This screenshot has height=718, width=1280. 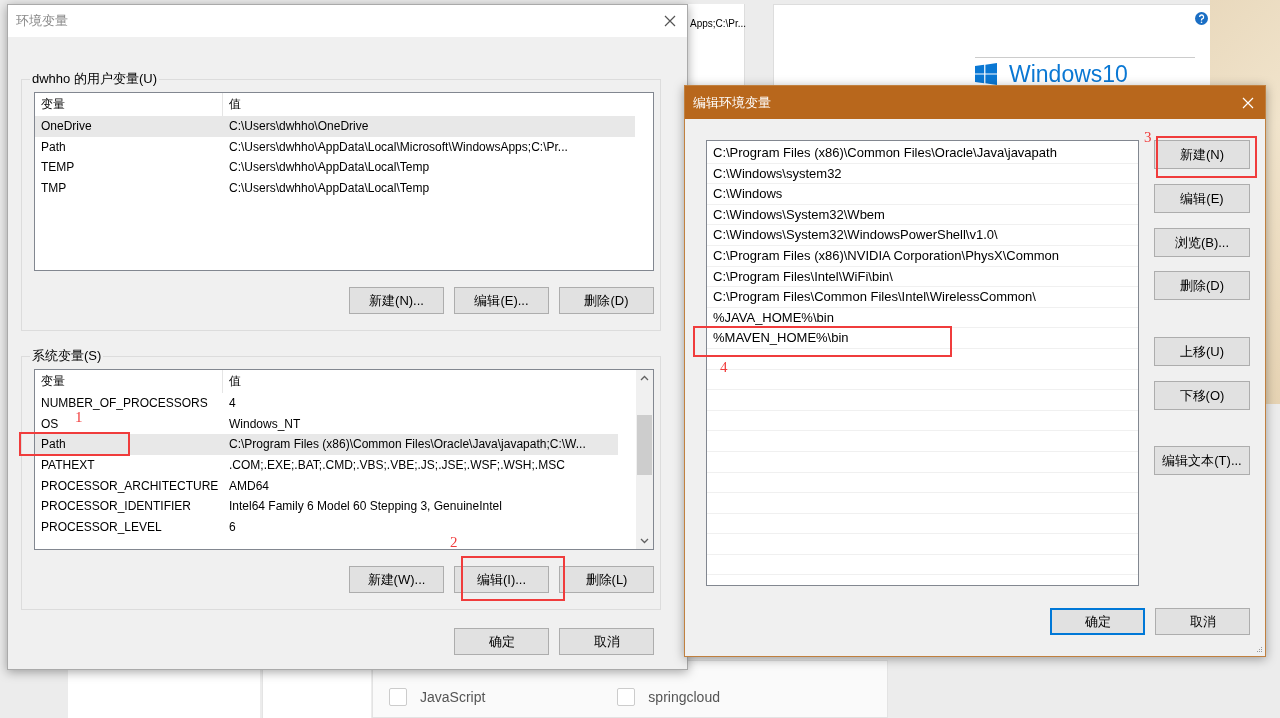 I want to click on table-cell: 4, so click(x=232, y=403).